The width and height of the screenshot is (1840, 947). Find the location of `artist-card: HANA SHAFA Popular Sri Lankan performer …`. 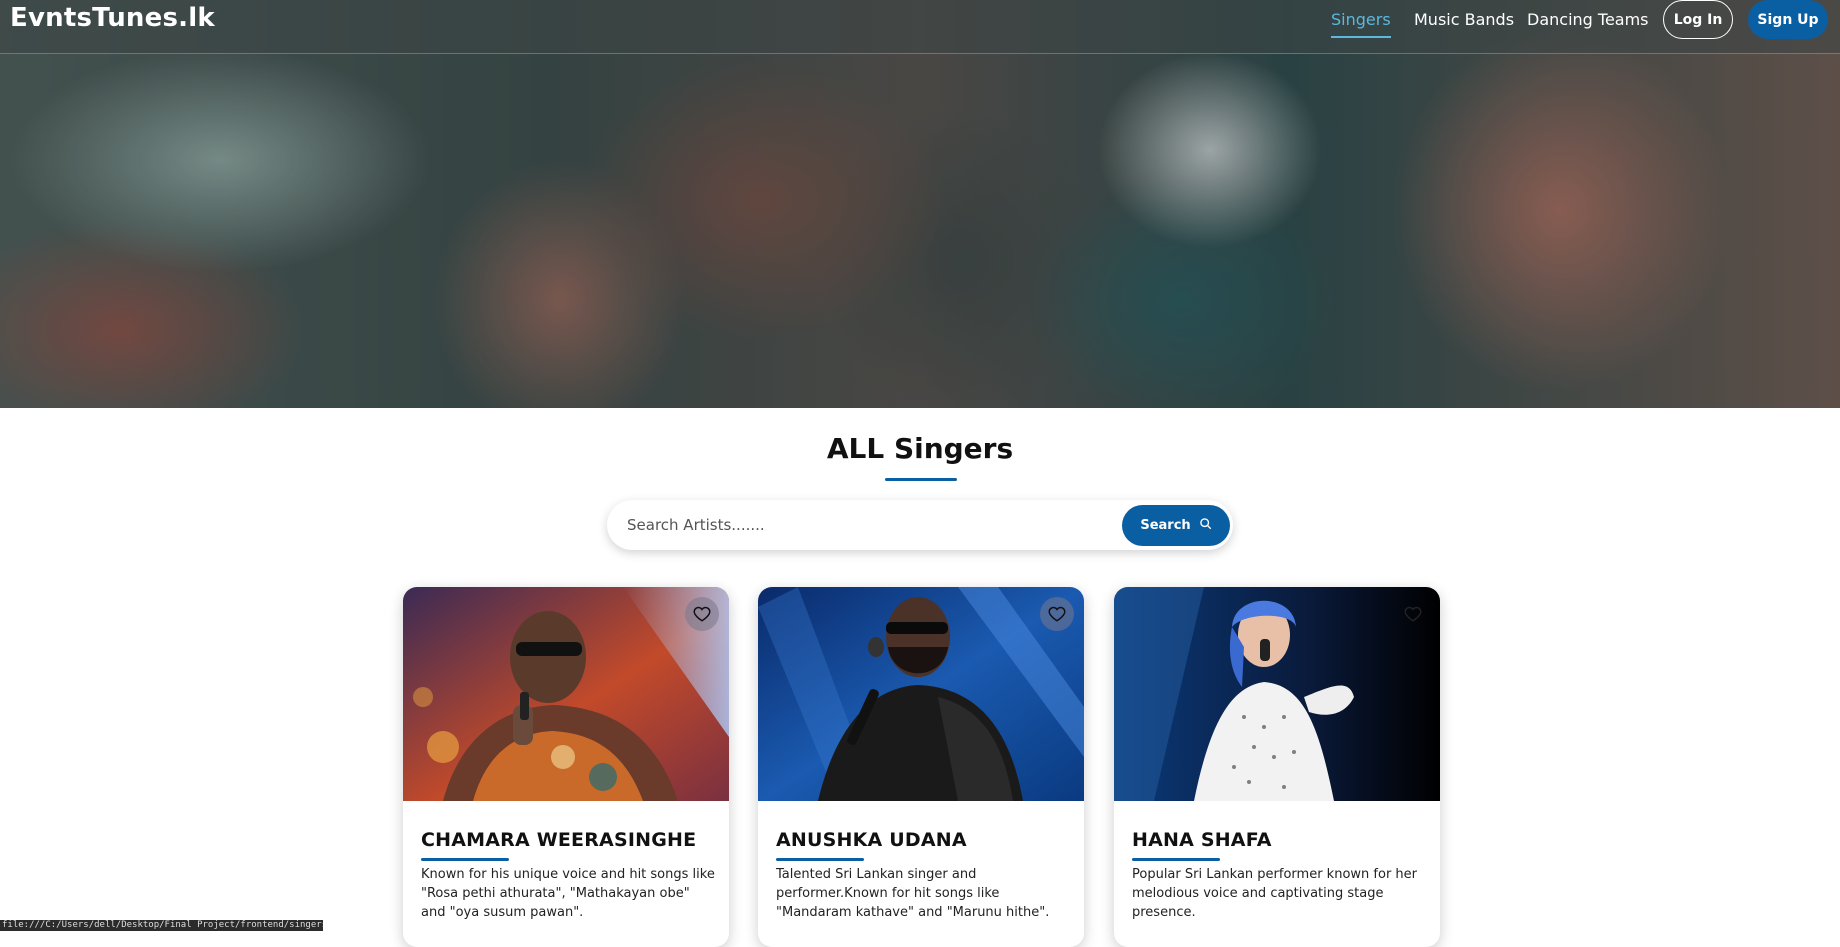

artist-card: HANA SHAFA Popular Sri Lankan performer … is located at coordinates (1277, 767).